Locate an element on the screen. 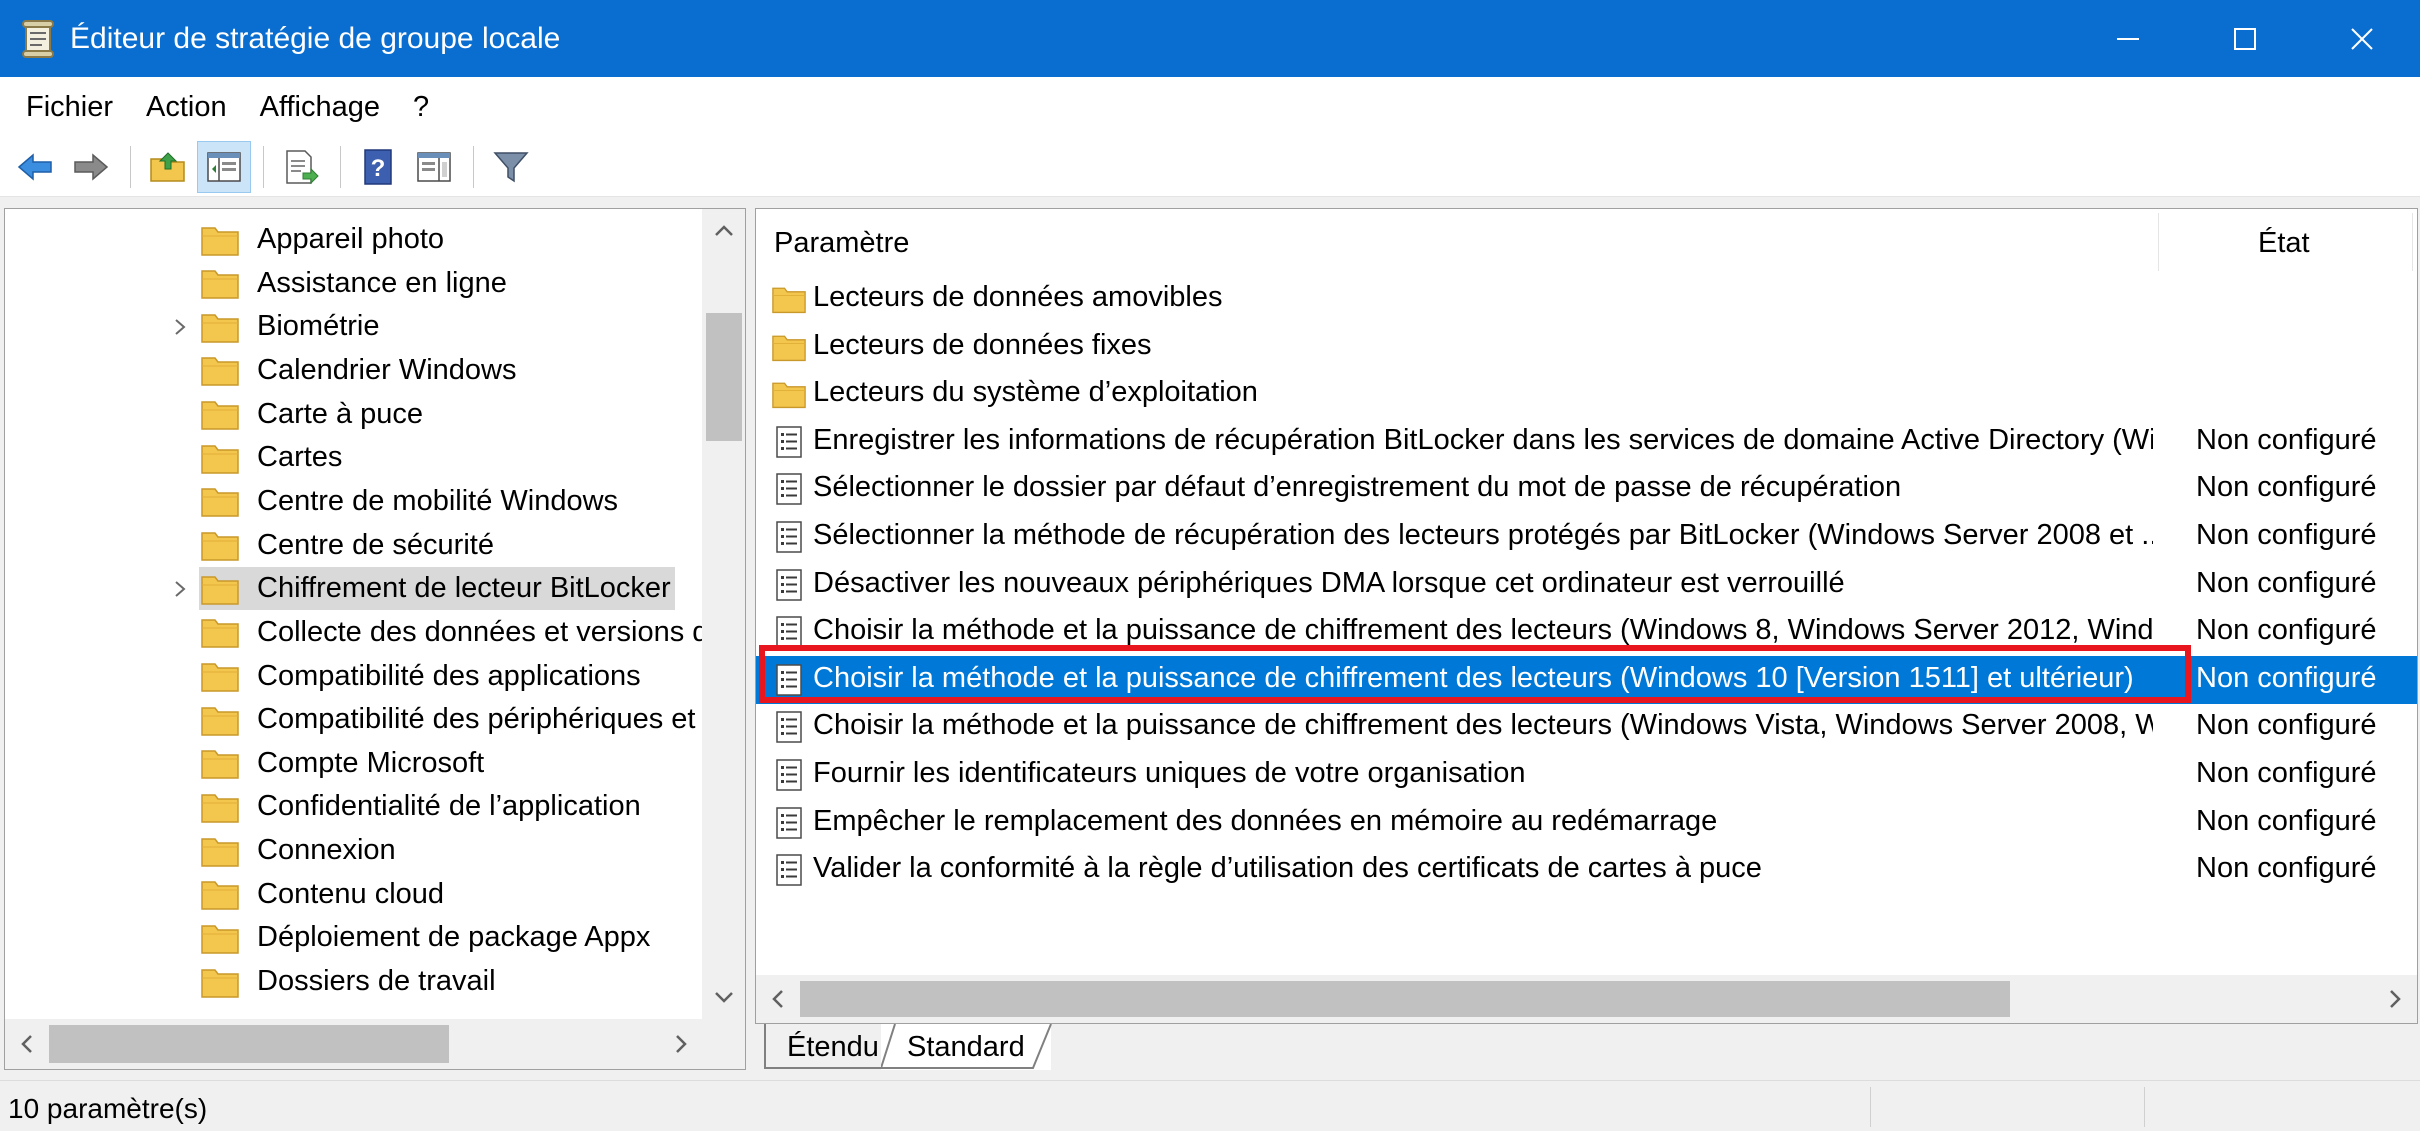 Image resolution: width=2420 pixels, height=1131 pixels. tree-item: Appareil photo is located at coordinates (353, 239).